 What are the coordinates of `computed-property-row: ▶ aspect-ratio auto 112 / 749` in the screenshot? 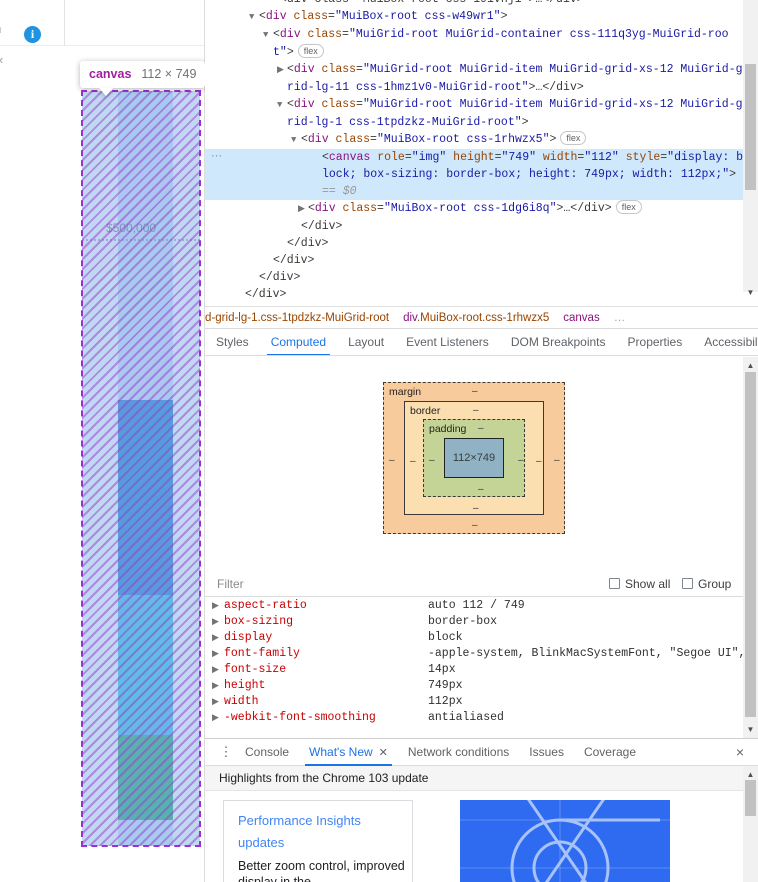 It's located at (481, 606).